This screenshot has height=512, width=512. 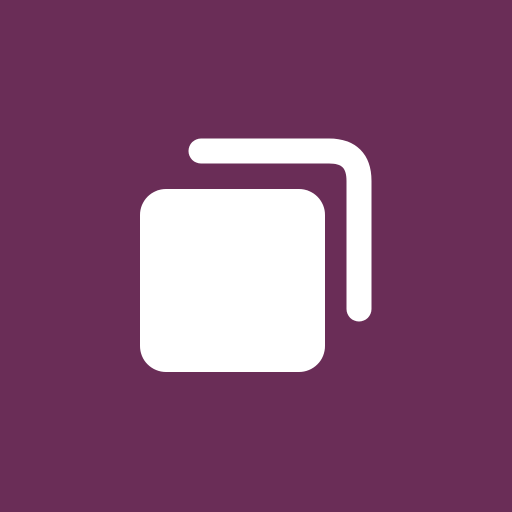 What do you see at coordinates (232, 280) in the screenshot?
I see `front-square` at bounding box center [232, 280].